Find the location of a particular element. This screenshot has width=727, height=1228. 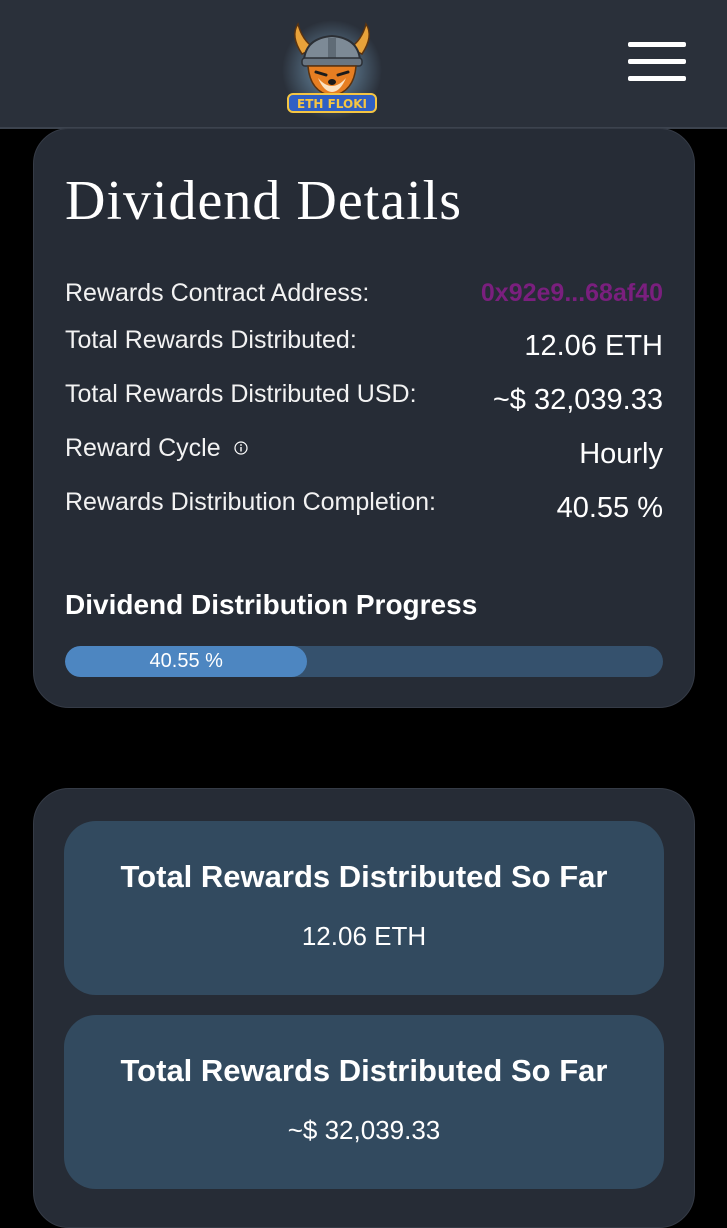

distribution-completion-row: Rewards Distribution Completion: 40.55 % is located at coordinates (364, 508).